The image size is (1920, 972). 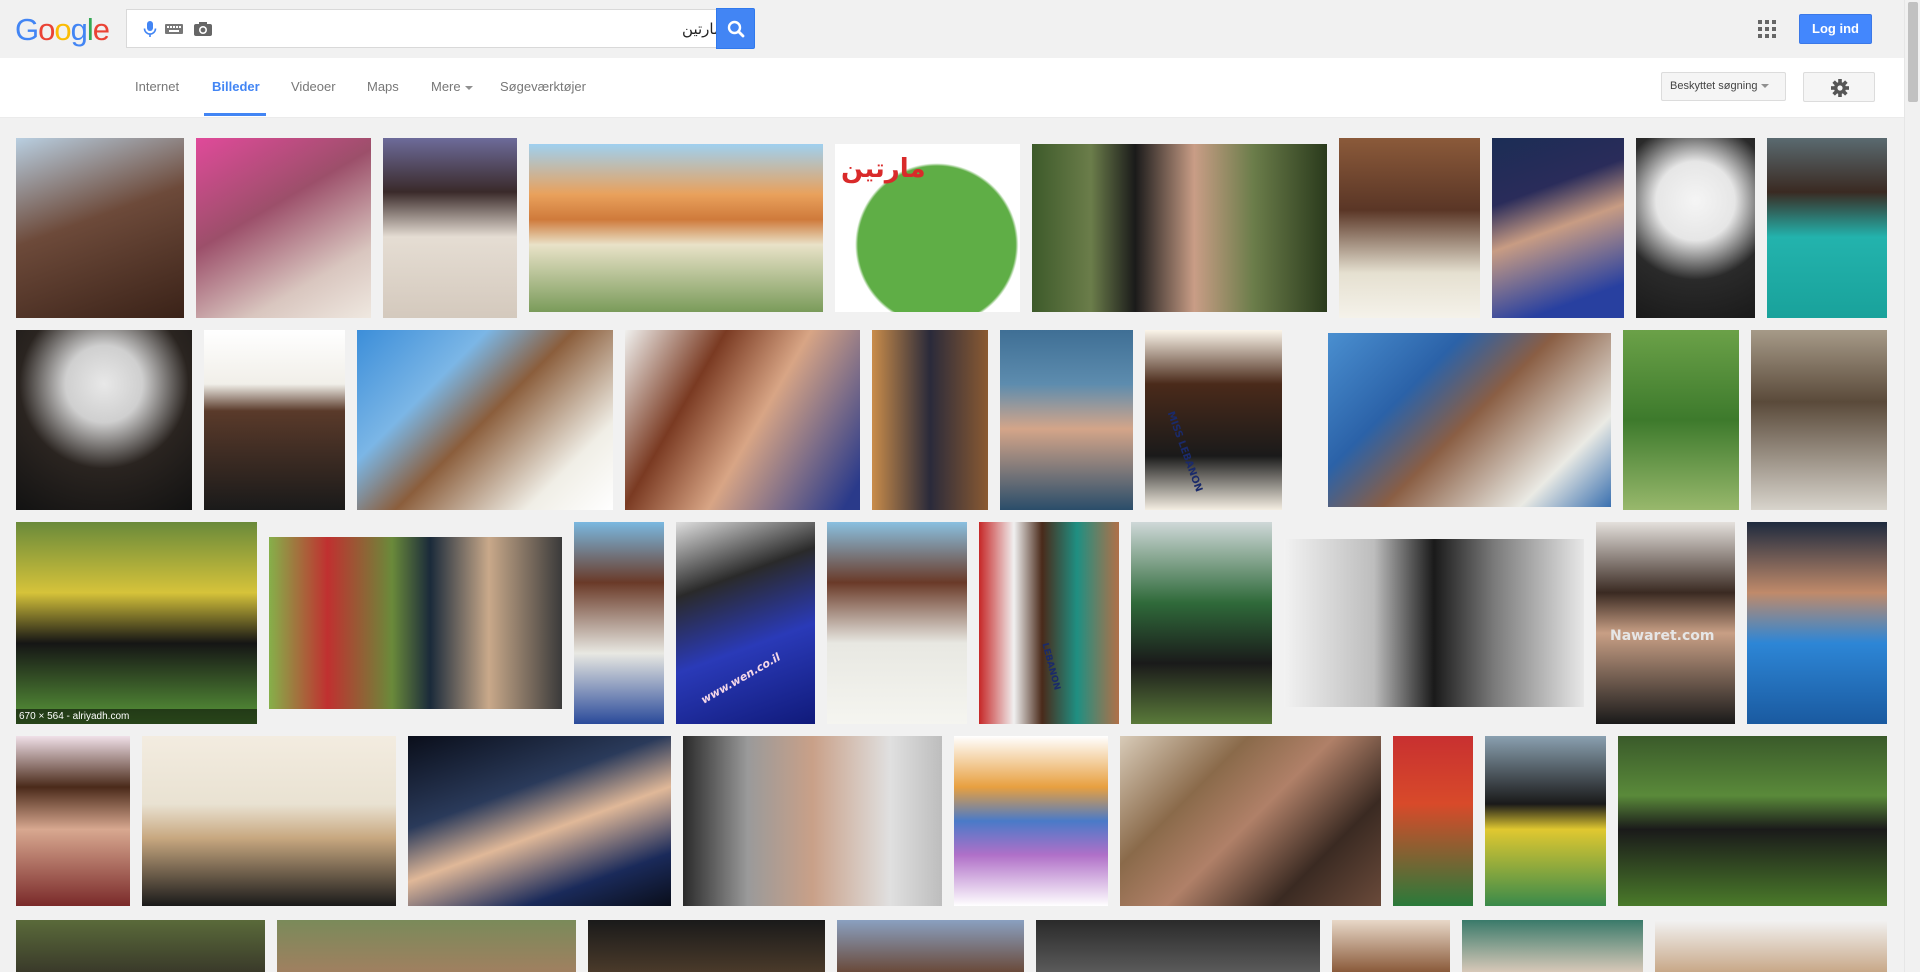 I want to click on search-icon, so click(x=736, y=29).